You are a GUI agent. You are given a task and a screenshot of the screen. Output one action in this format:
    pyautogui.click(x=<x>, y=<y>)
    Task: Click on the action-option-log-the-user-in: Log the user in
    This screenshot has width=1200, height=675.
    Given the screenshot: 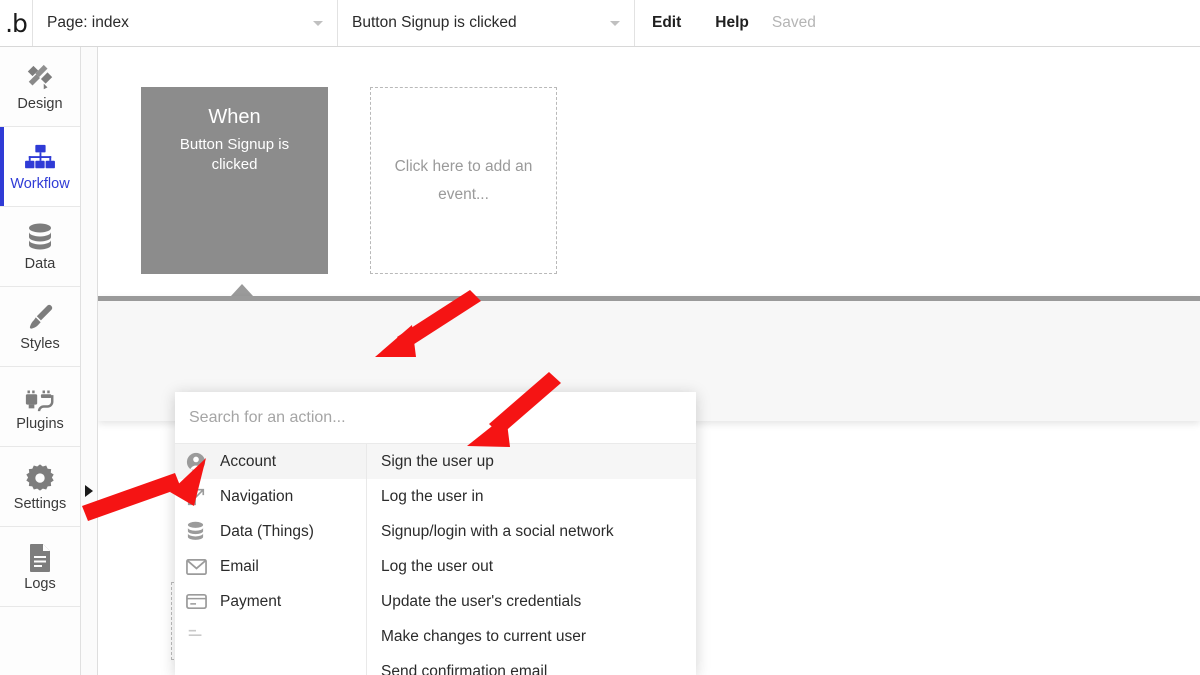 What is the action you would take?
    pyautogui.click(x=531, y=496)
    